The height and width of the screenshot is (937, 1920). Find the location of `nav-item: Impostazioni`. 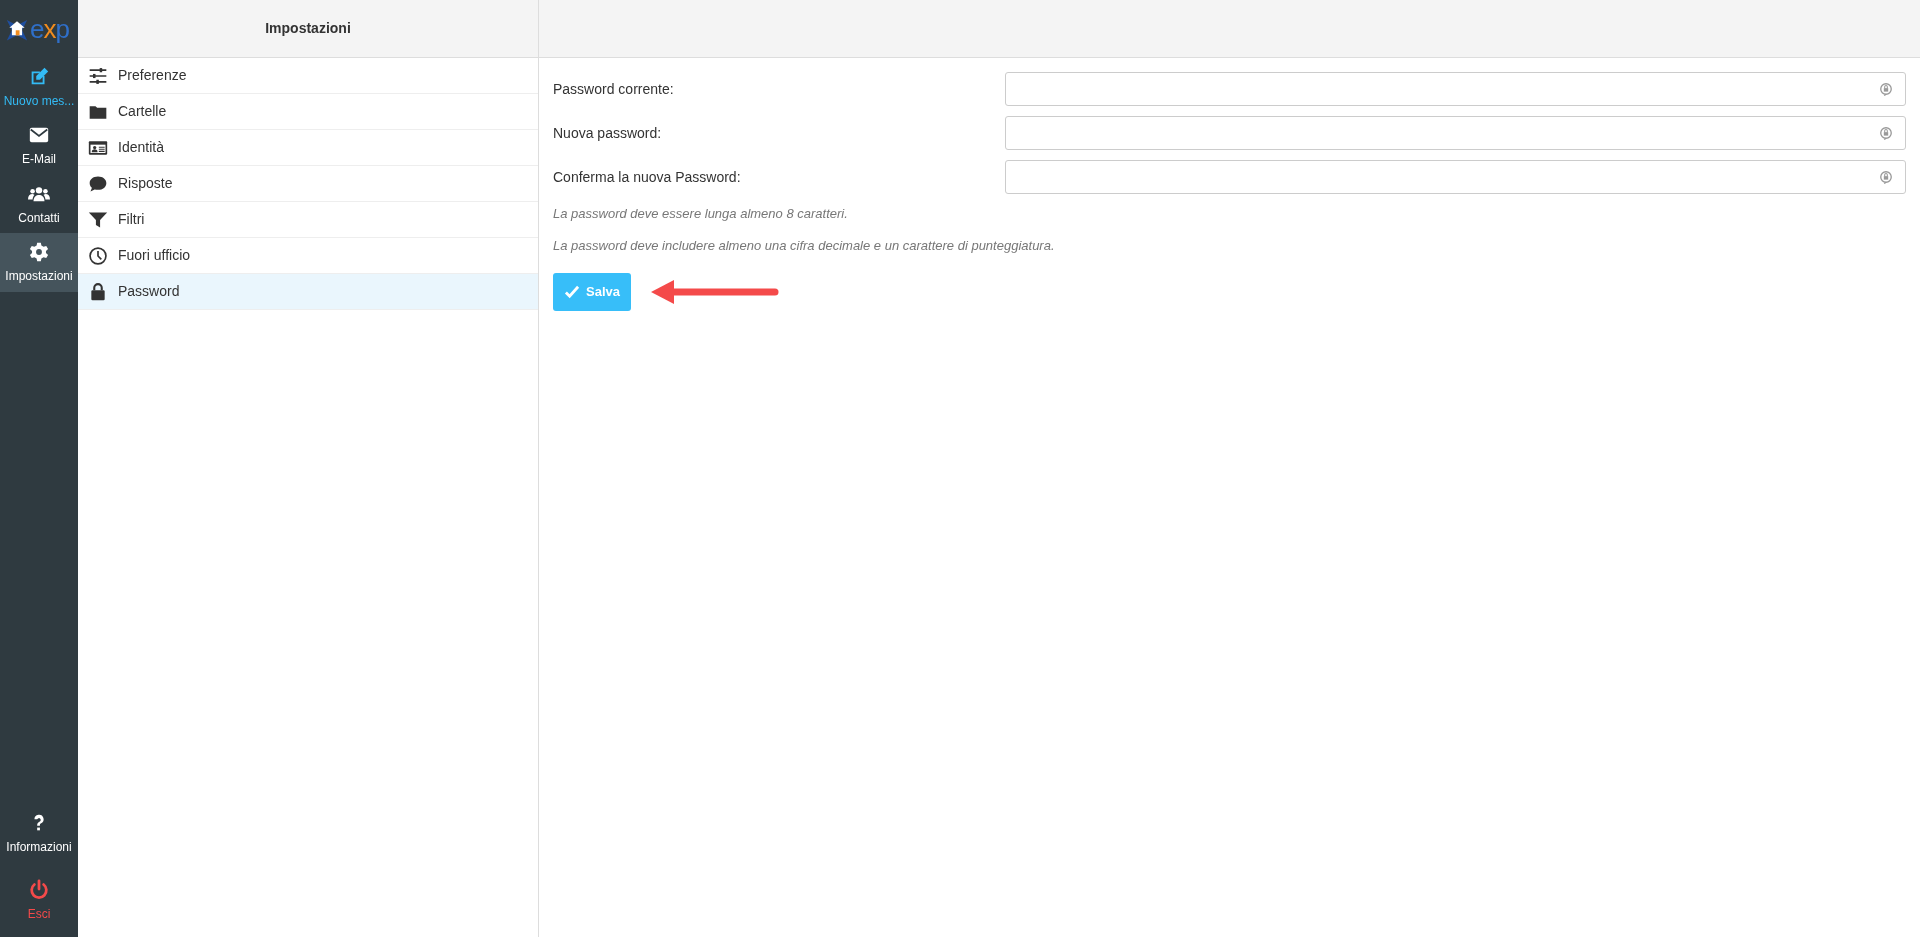

nav-item: Impostazioni is located at coordinates (39, 262).